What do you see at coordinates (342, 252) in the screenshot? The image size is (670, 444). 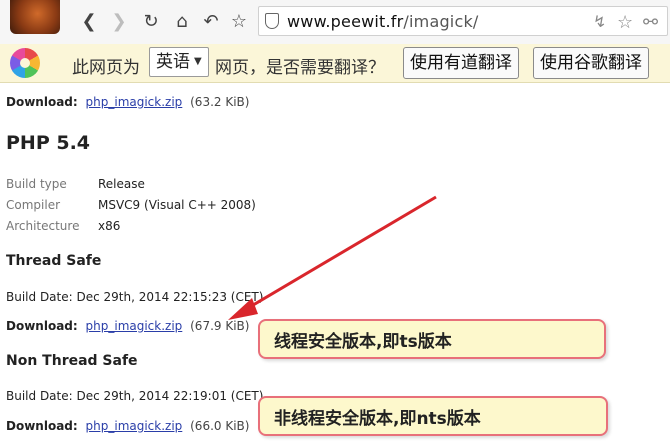 I see `arrow-shaft` at bounding box center [342, 252].